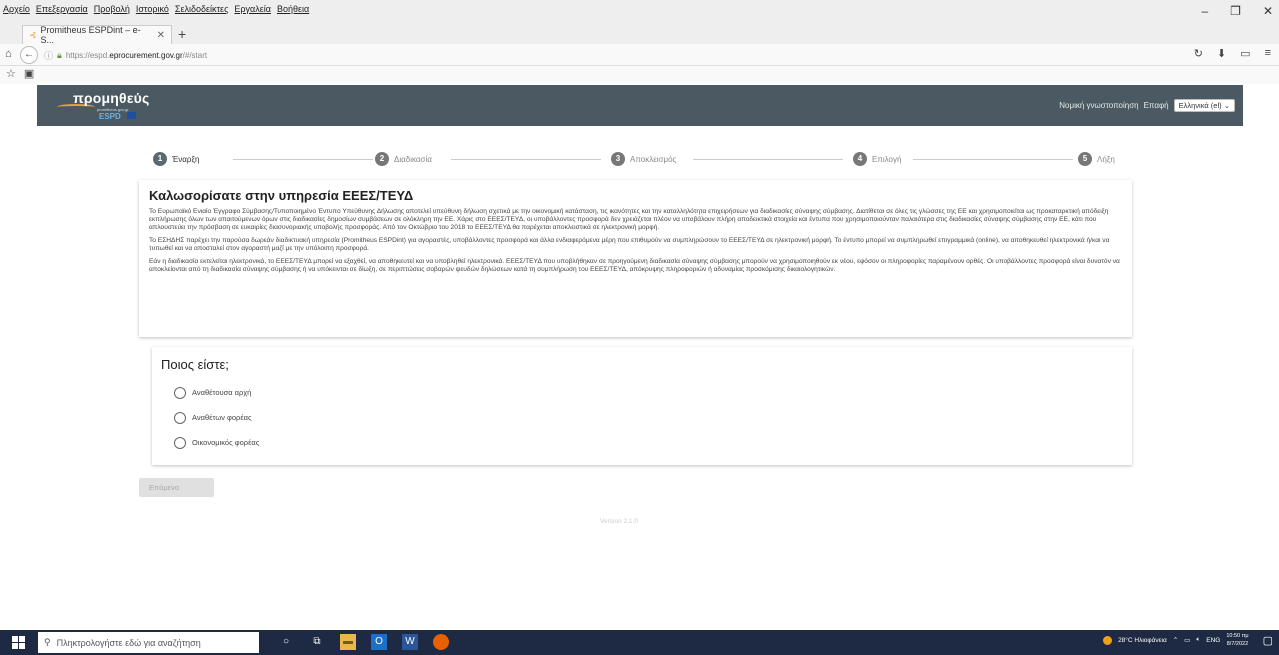 Image resolution: width=1279 pixels, height=655 pixels. I want to click on browser-tab: ⊰ Promitheus ESPDint – e-S... ✕, so click(97, 35).